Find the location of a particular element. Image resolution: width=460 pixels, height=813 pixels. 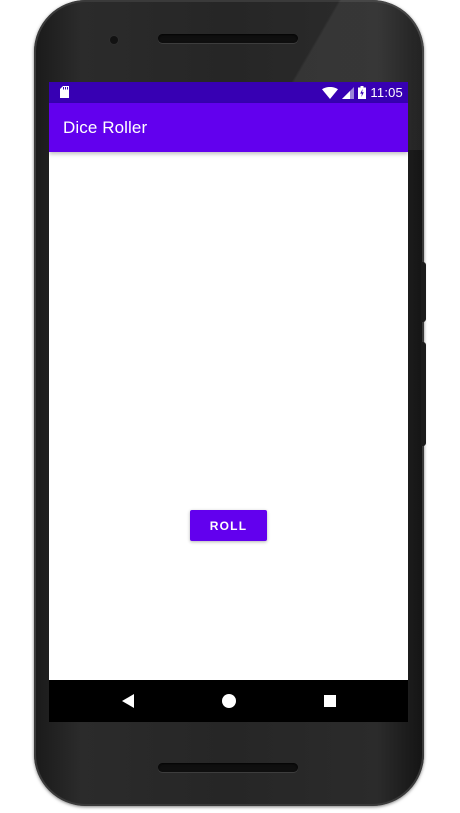

volume-button is located at coordinates (423, 394).